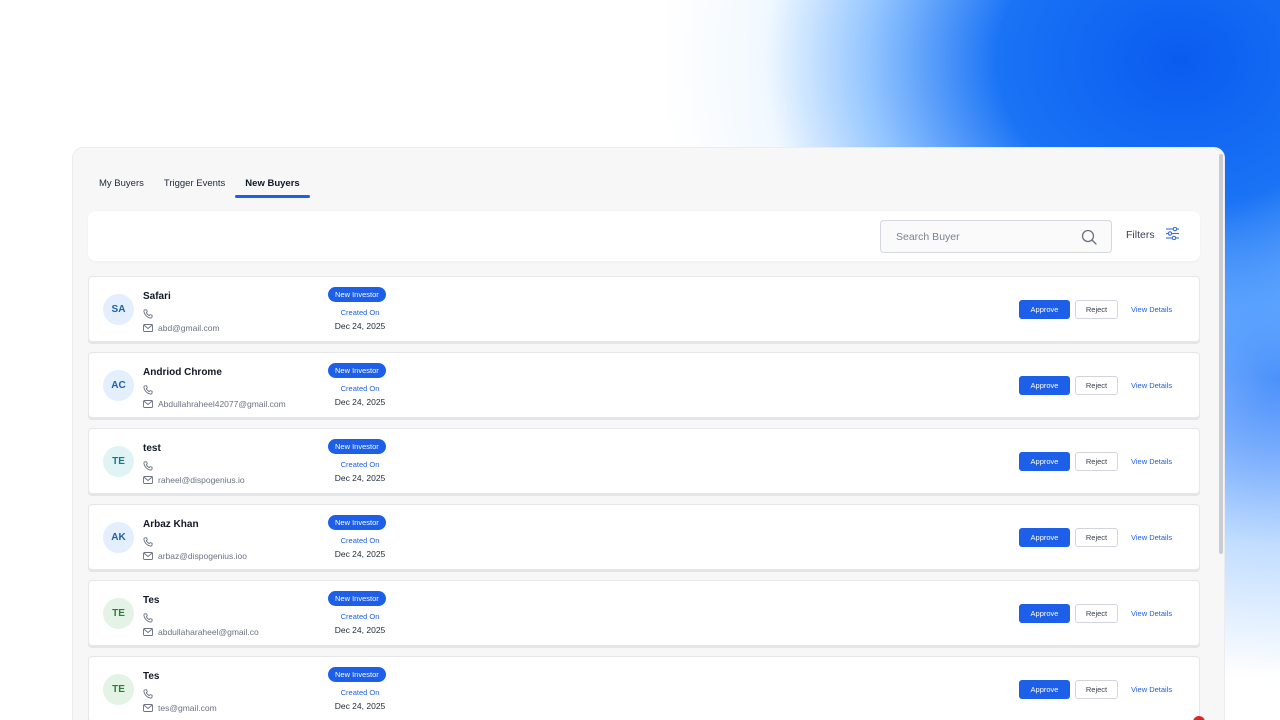 The image size is (1280, 720). Describe the element at coordinates (187, 708) in the screenshot. I see `buyer-email: tes@gmail.com` at that location.